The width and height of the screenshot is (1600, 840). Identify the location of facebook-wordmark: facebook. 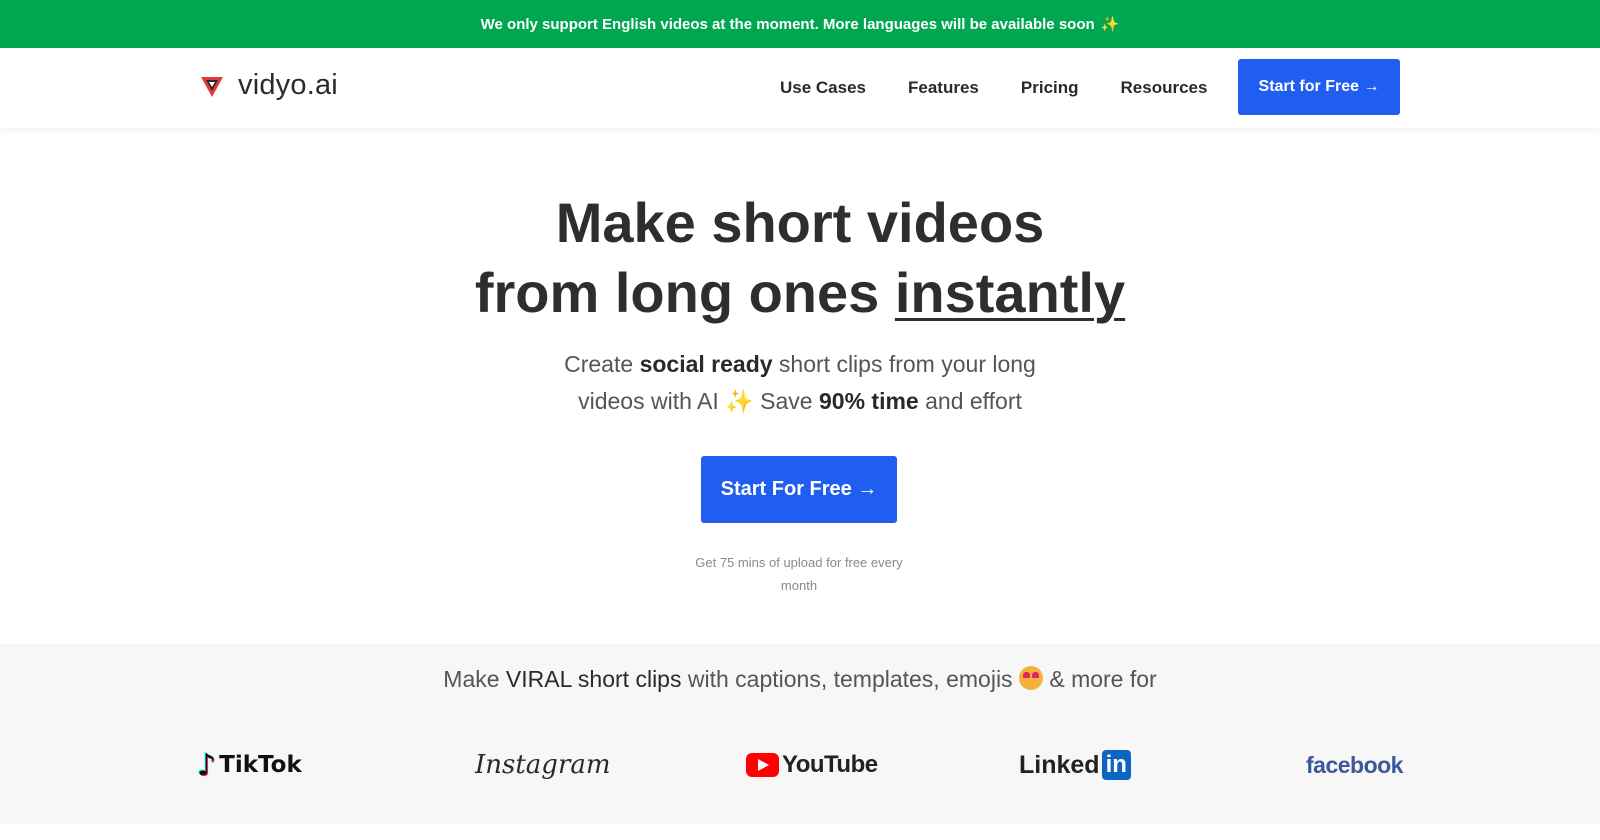
(1354, 764).